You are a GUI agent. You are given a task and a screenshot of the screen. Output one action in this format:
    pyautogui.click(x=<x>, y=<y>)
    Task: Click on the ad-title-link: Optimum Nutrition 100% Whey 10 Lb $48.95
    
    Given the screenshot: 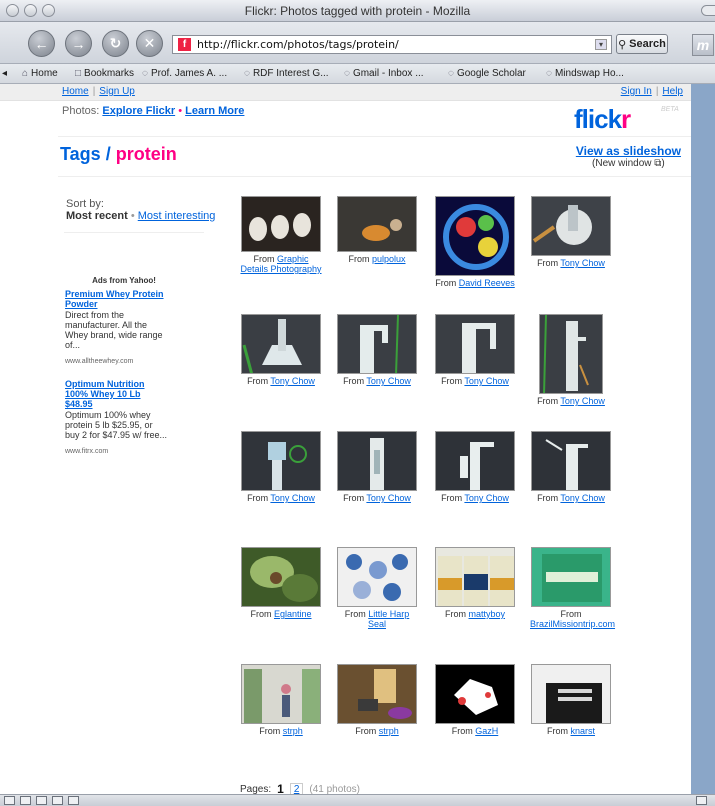 What is the action you would take?
    pyautogui.click(x=117, y=394)
    